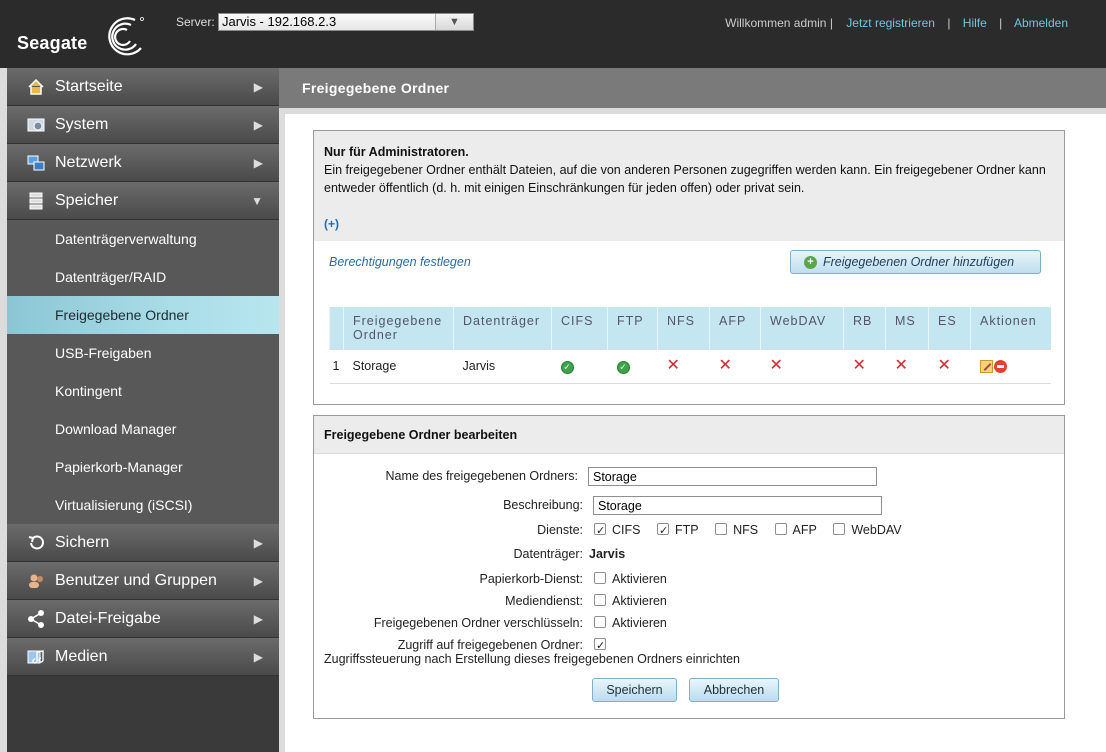 The image size is (1106, 752). Describe the element at coordinates (1010, 328) in the screenshot. I see `col-header: Aktionen` at that location.